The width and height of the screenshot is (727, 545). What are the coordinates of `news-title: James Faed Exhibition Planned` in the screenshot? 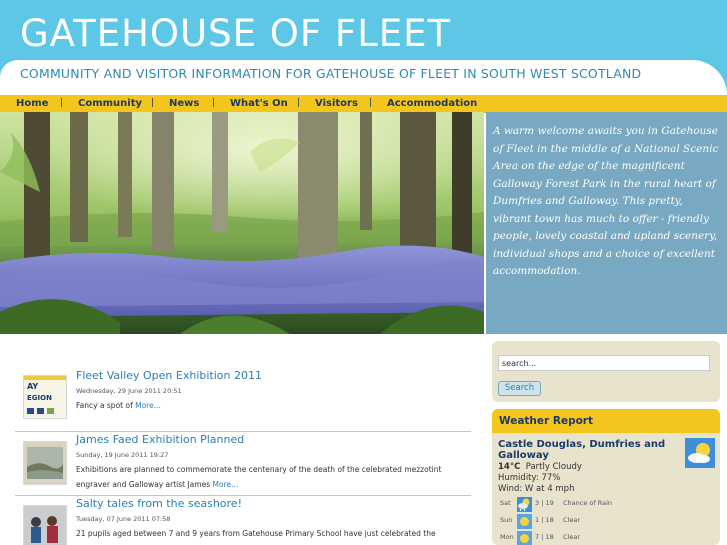 It's located at (160, 440).